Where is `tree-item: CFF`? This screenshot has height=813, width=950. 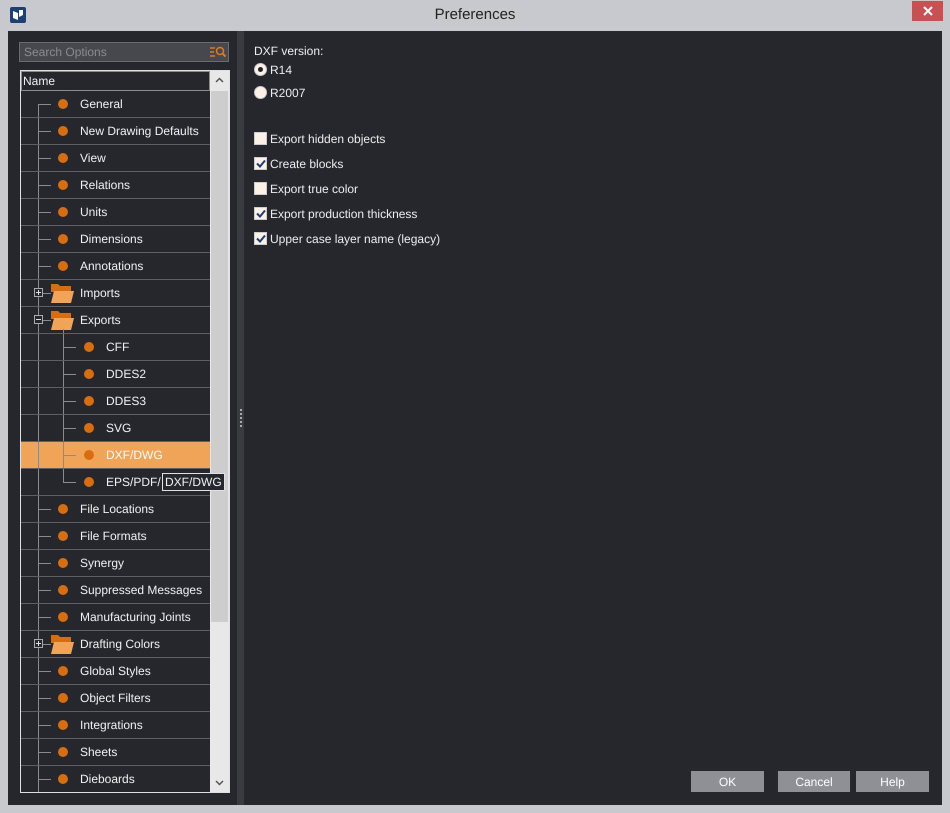 tree-item: CFF is located at coordinates (115, 347).